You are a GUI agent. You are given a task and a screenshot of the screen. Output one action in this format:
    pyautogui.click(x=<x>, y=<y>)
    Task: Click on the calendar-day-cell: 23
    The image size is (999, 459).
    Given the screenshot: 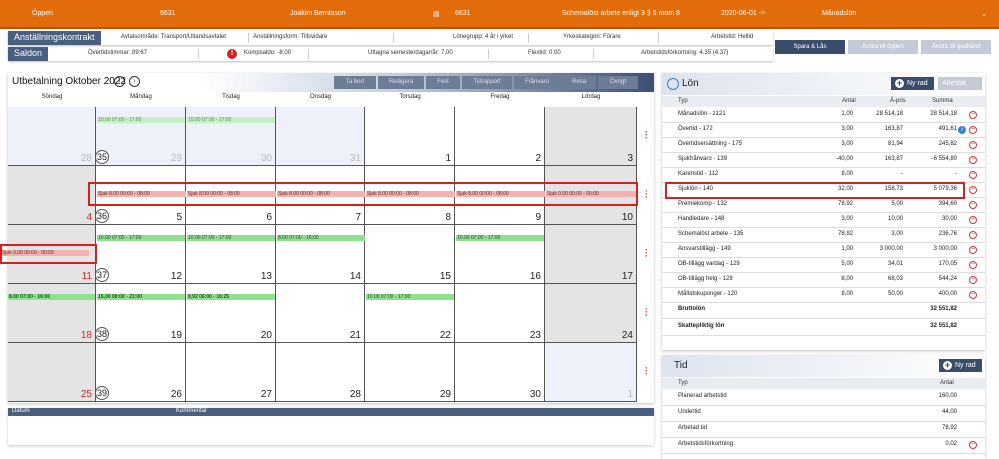 What is the action you would take?
    pyautogui.click(x=500, y=313)
    